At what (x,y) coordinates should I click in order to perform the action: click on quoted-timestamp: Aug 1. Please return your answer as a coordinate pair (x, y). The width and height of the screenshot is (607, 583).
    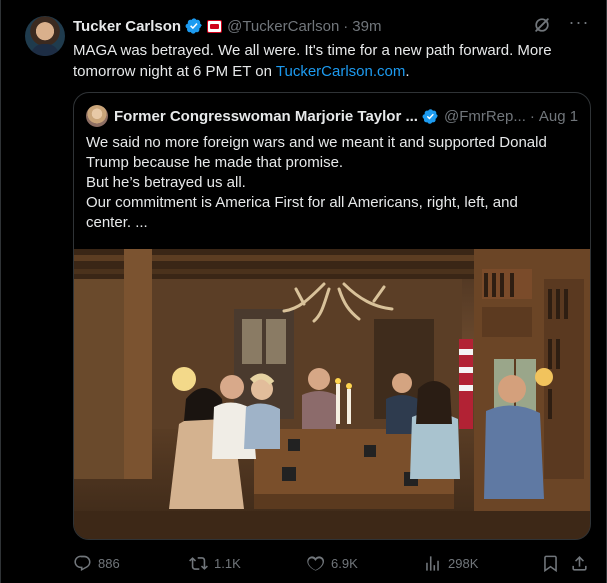
    Looking at the image, I should click on (558, 116).